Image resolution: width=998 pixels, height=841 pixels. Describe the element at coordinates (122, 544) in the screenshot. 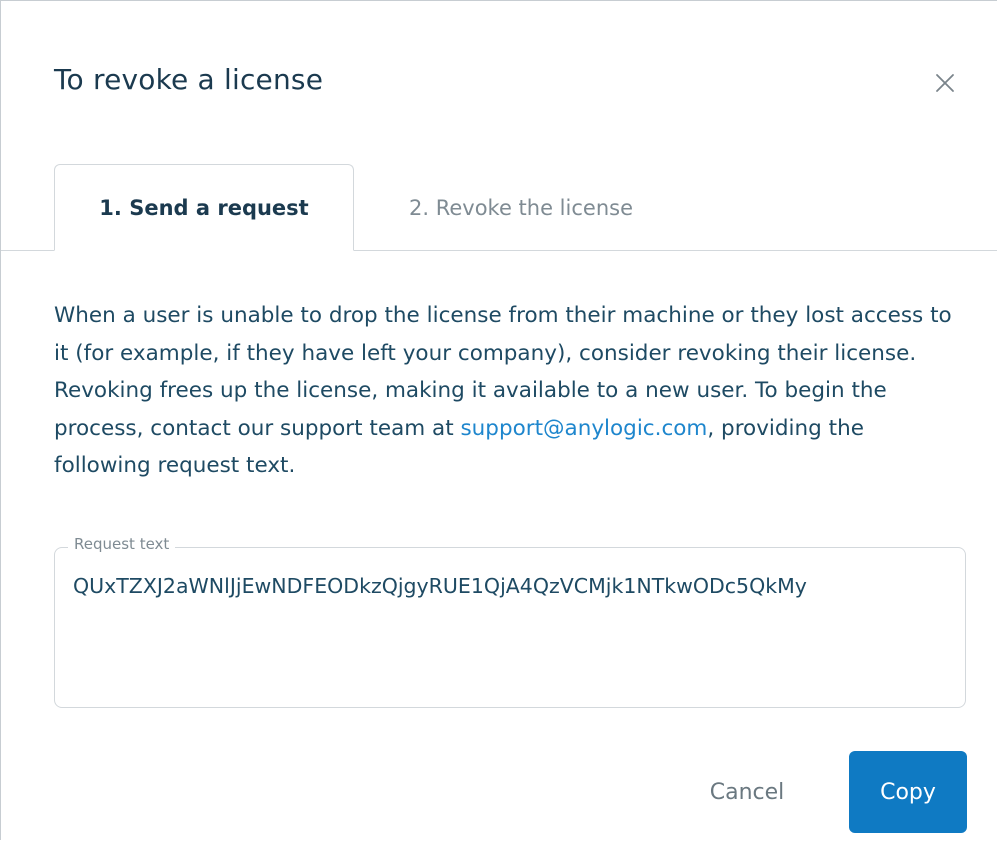

I see `request-text-label: Request text` at that location.